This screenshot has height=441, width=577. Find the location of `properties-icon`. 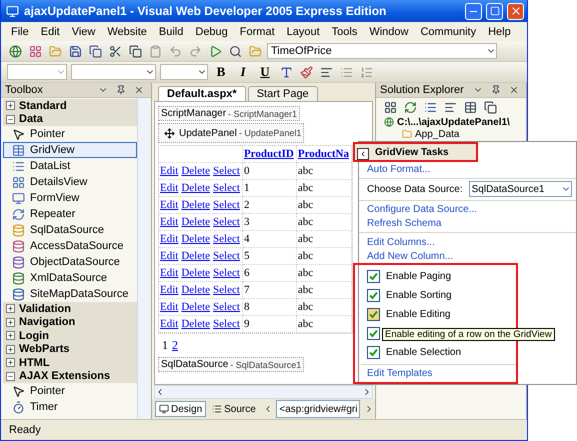

properties-icon is located at coordinates (390, 107).